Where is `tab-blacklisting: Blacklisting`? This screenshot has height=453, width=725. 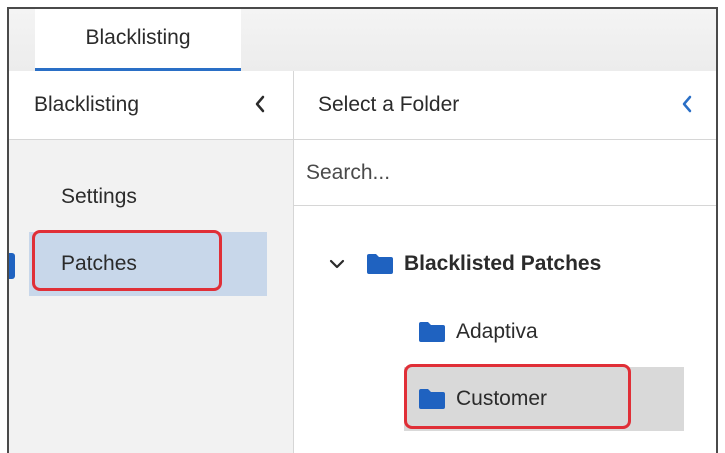
tab-blacklisting: Blacklisting is located at coordinates (138, 40).